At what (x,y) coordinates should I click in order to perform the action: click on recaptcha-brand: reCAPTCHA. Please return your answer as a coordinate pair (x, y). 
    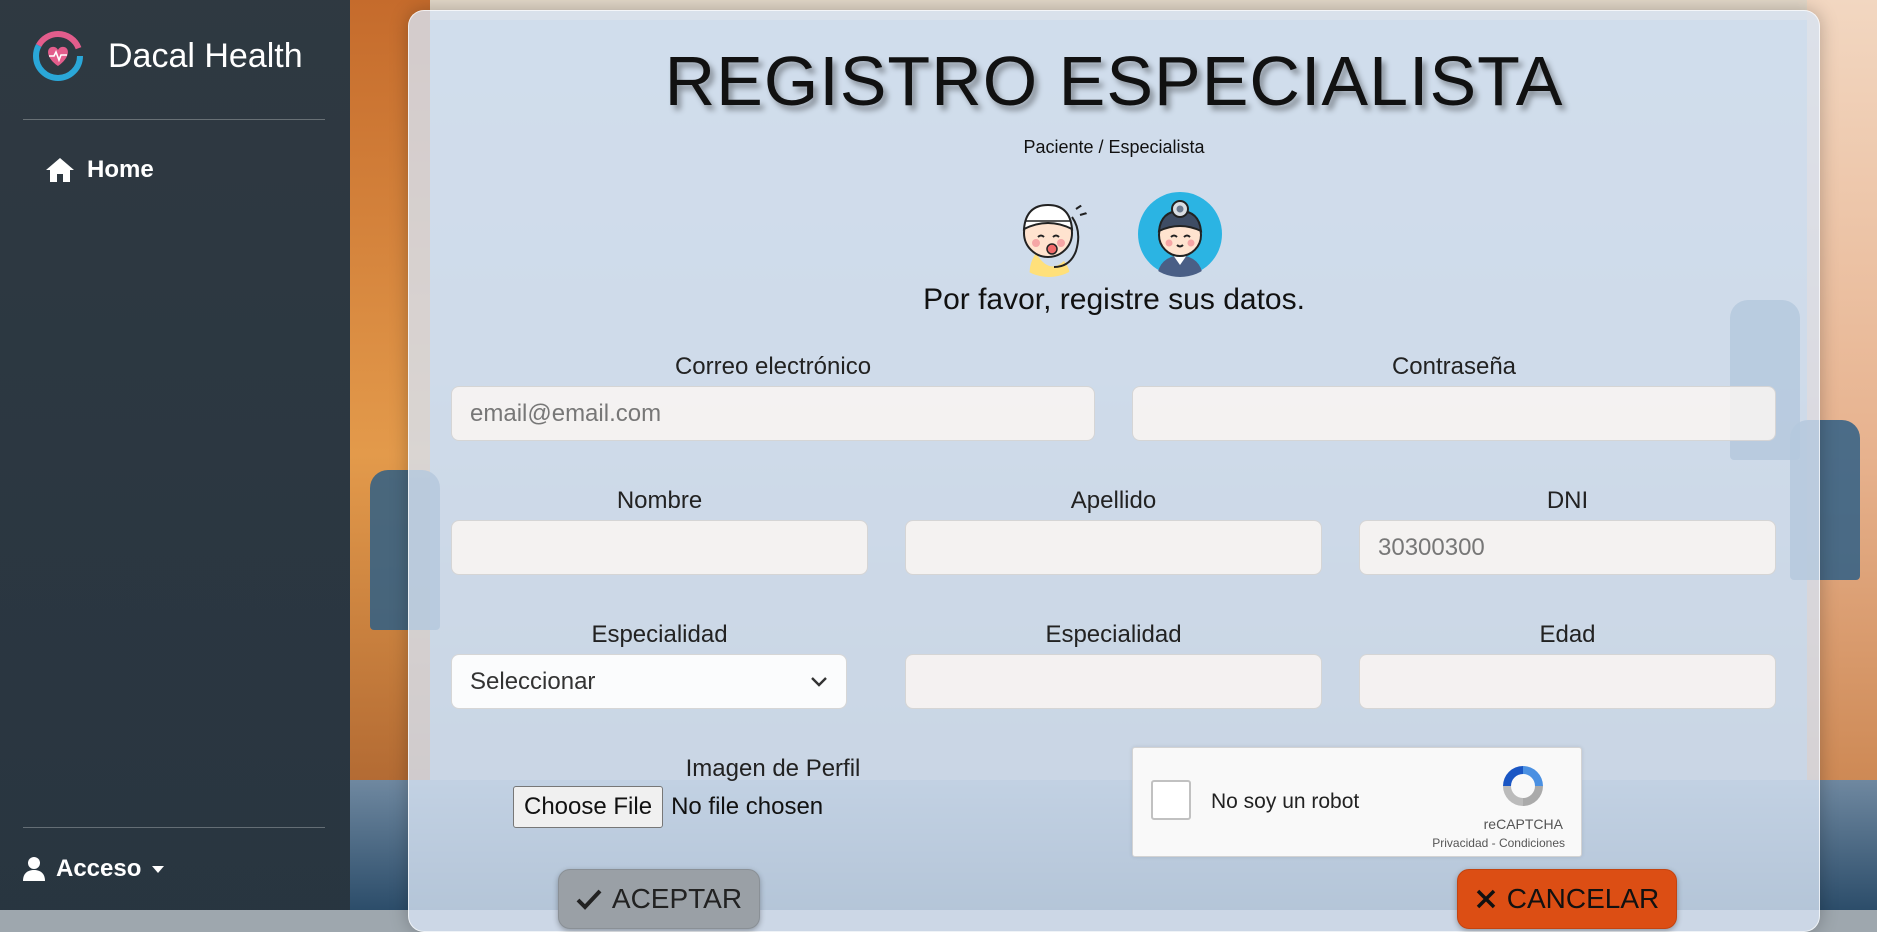
    Looking at the image, I should click on (1523, 824).